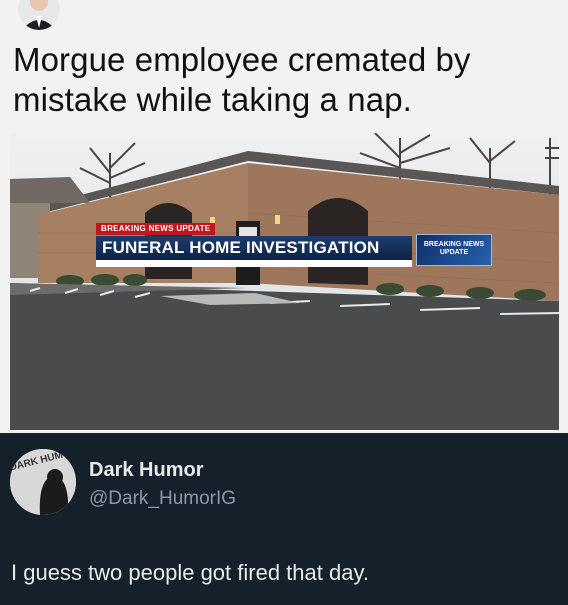 This screenshot has height=605, width=568. I want to click on reporter-avatar, so click(39, 15).